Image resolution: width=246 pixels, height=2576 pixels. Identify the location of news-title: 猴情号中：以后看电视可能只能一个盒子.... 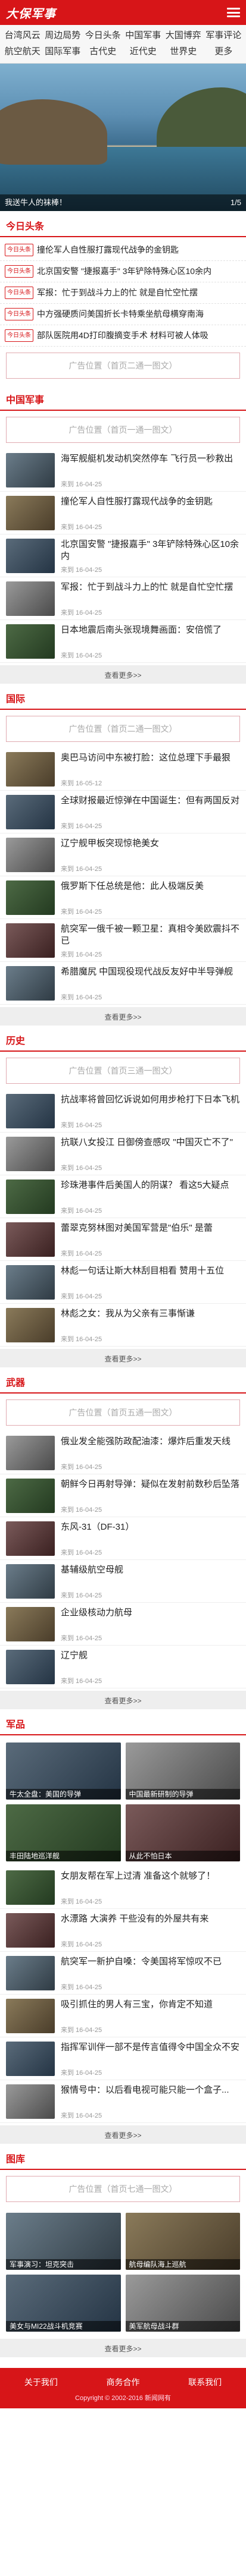
(145, 2096).